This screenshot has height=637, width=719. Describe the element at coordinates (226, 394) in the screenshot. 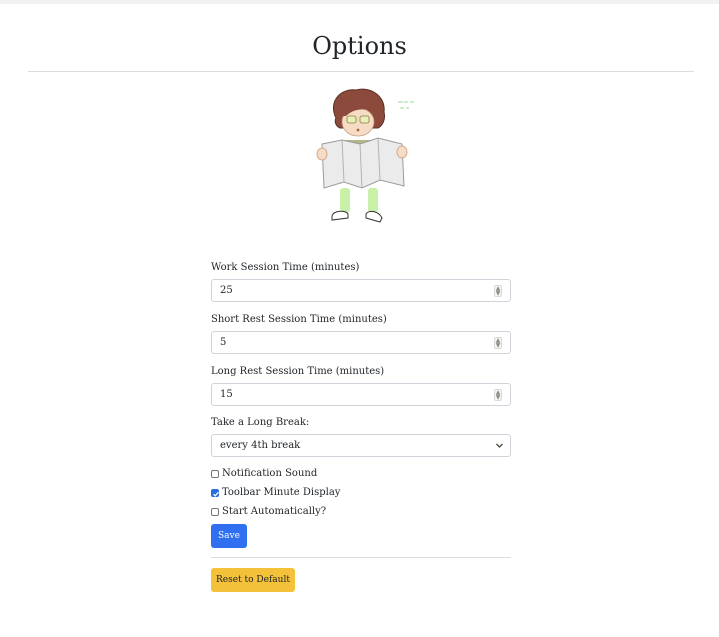

I see `long-rest-value: 15` at that location.